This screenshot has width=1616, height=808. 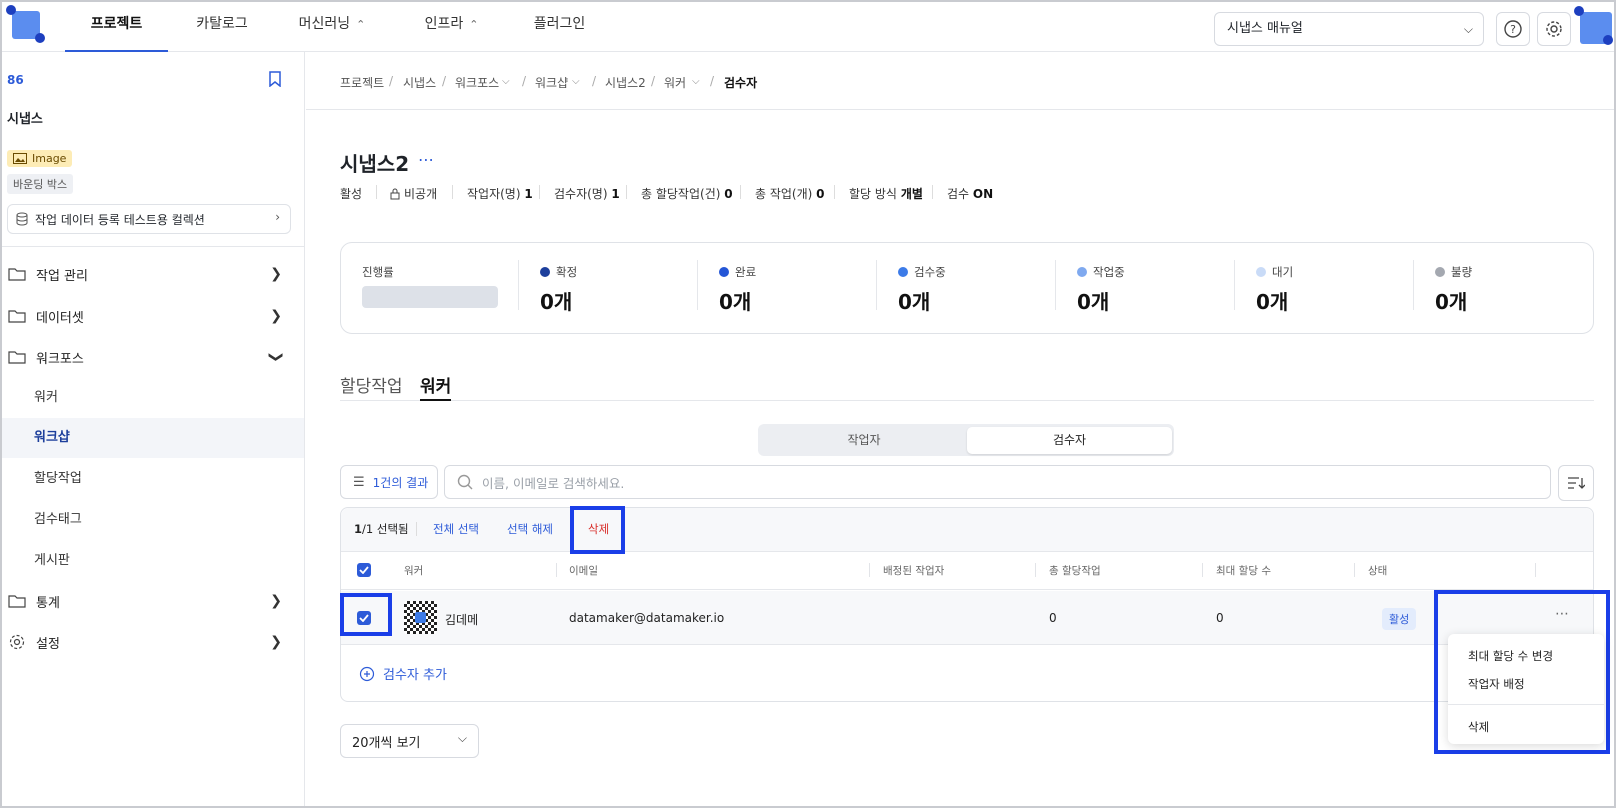 I want to click on help-button: ?, so click(x=1513, y=29).